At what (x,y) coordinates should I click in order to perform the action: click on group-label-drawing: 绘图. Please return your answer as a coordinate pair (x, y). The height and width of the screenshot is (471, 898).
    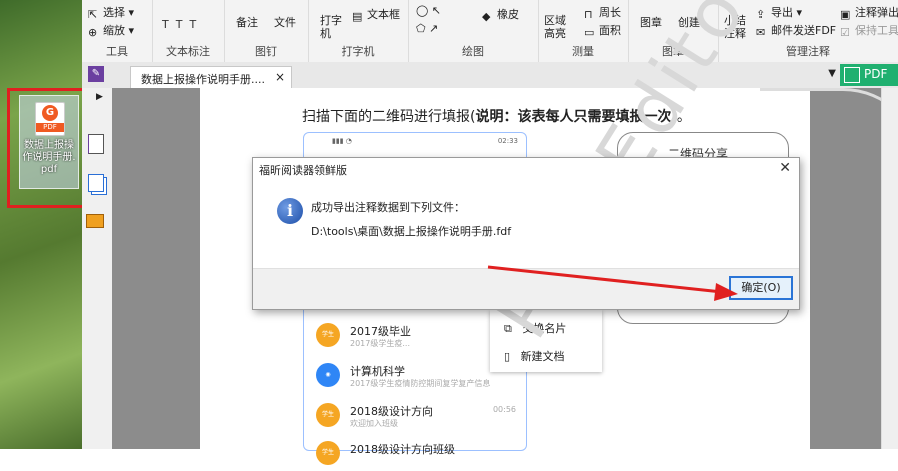
    Looking at the image, I should click on (473, 51).